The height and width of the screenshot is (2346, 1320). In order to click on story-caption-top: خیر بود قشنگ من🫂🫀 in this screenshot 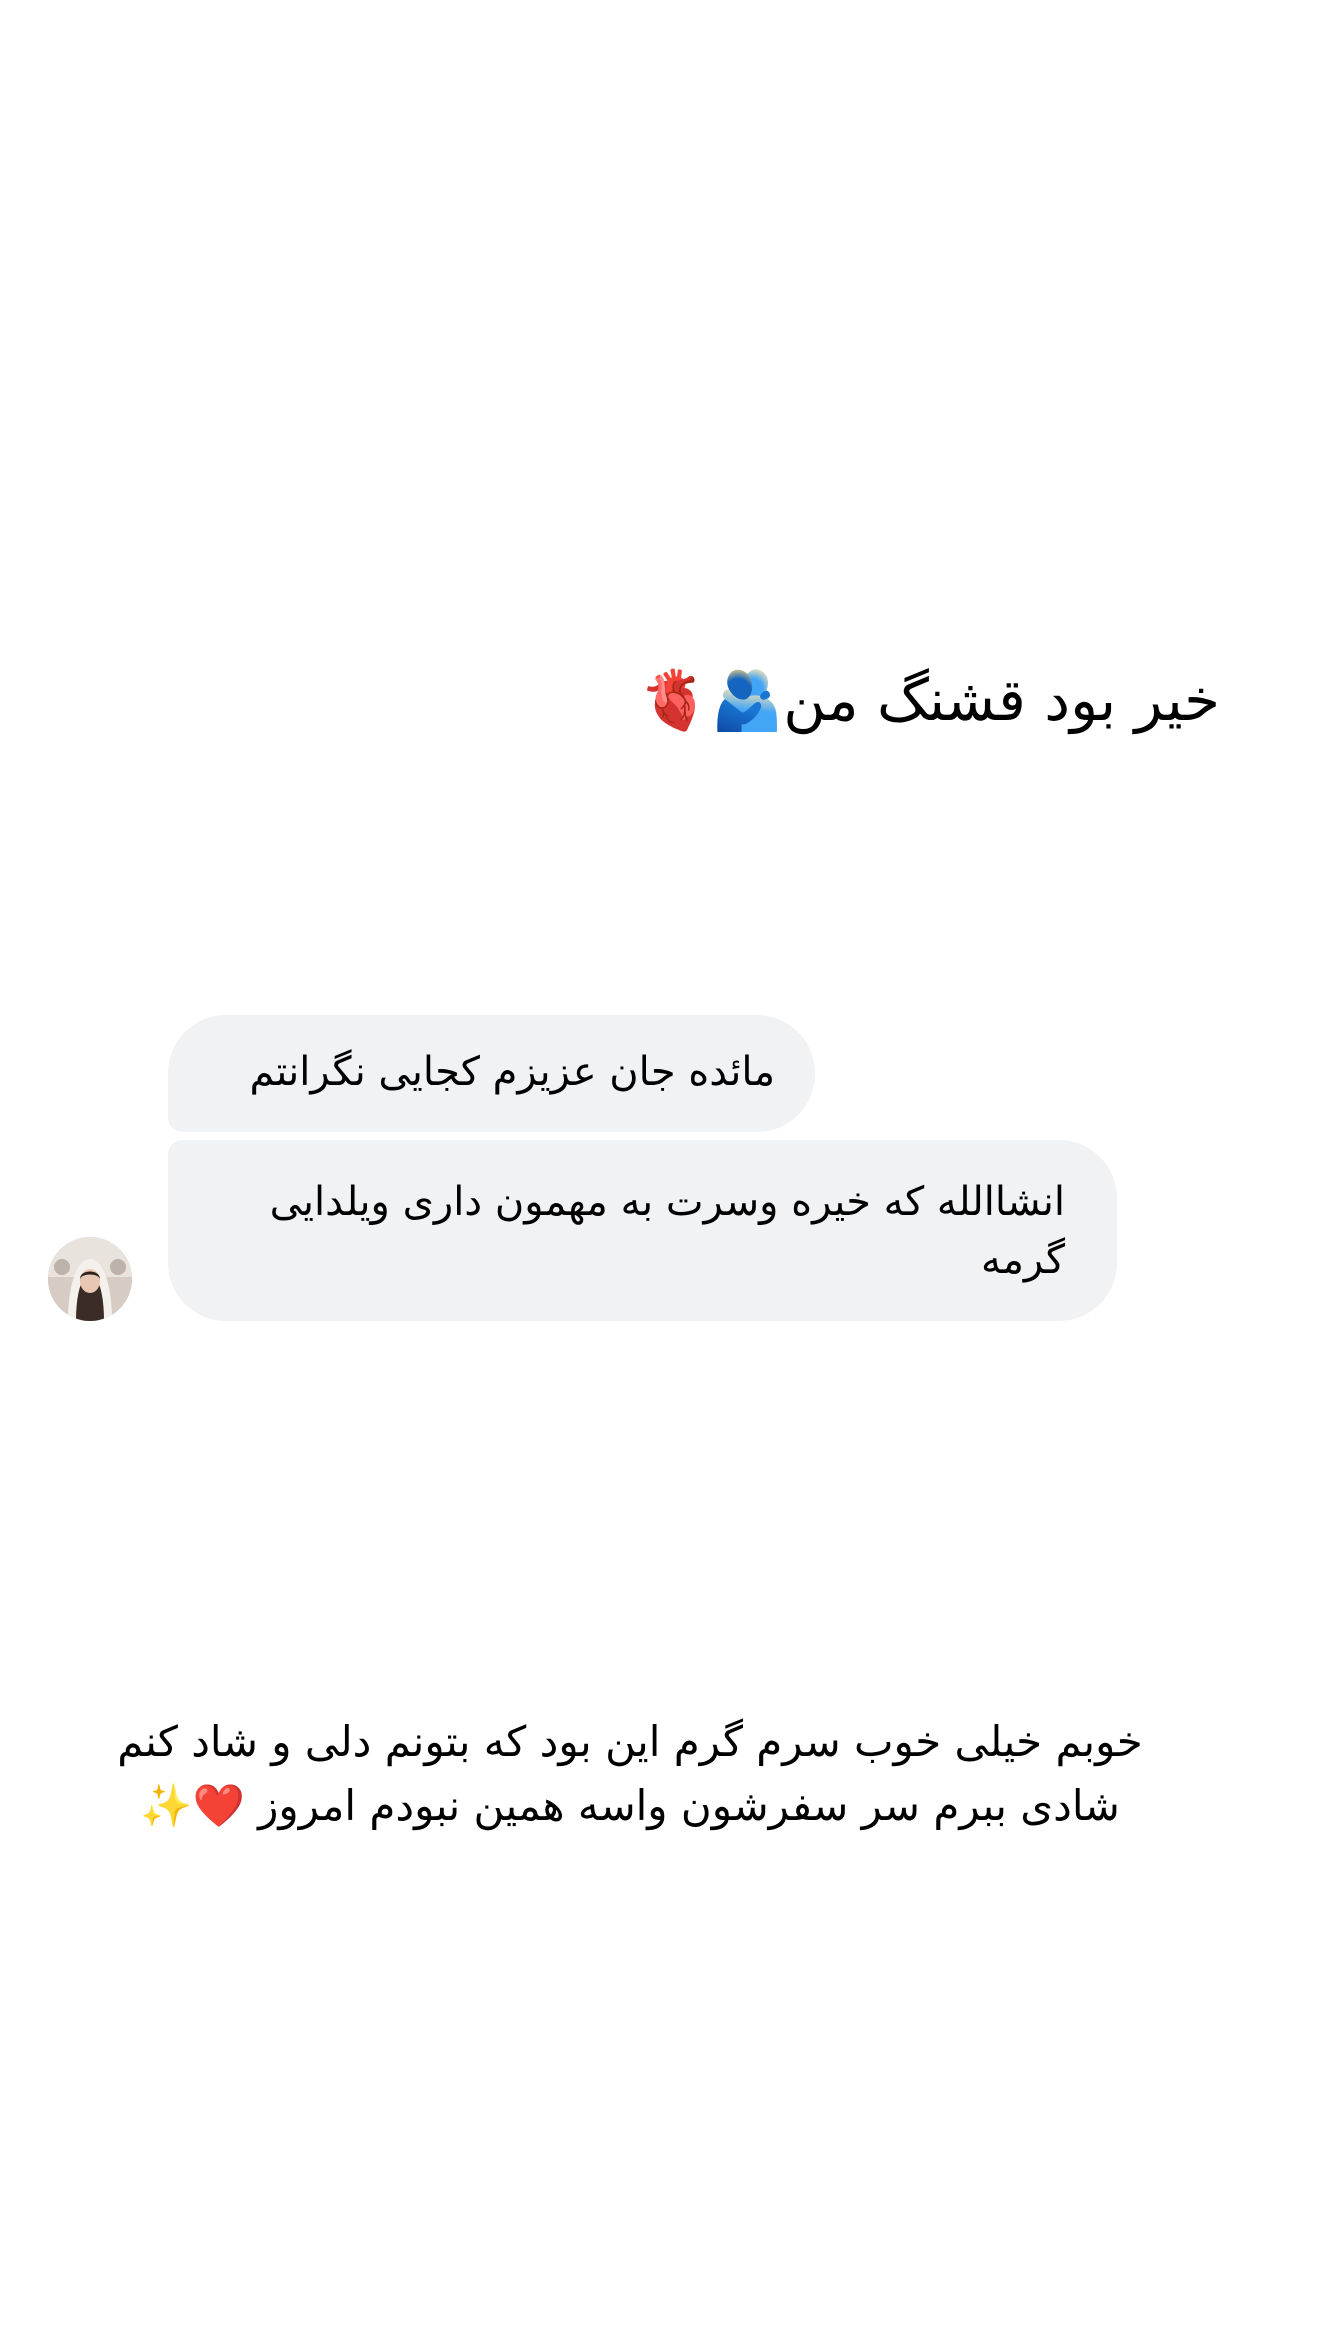, I will do `click(910, 700)`.